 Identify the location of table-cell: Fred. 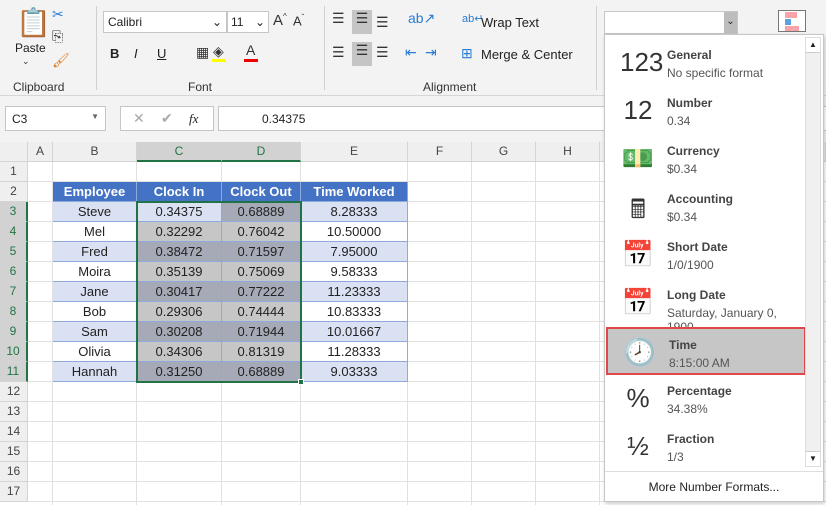
(95, 252).